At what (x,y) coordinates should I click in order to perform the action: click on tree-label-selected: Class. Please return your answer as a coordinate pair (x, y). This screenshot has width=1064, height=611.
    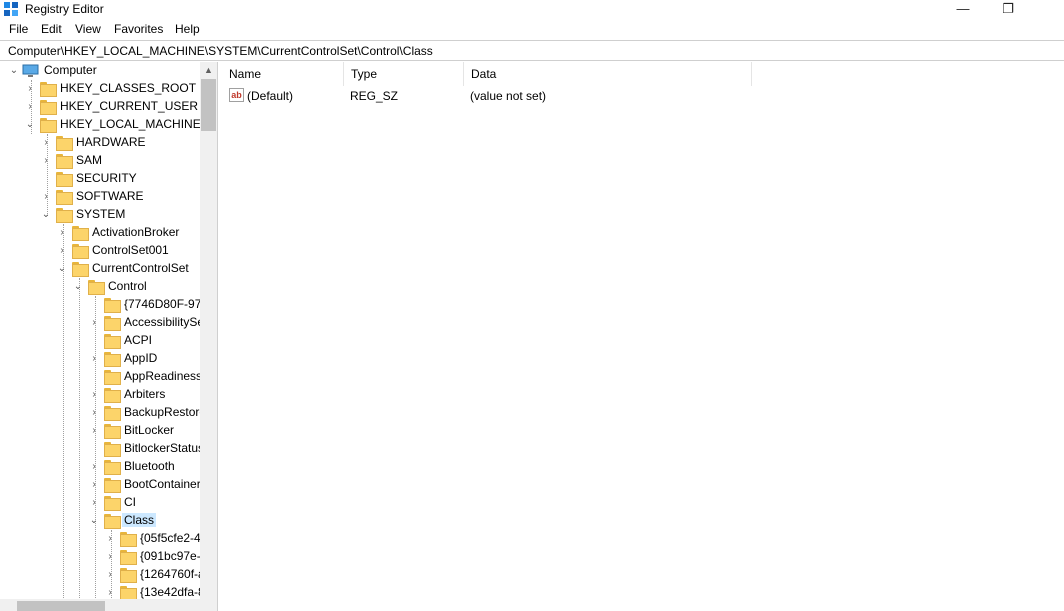
    Looking at the image, I should click on (139, 520).